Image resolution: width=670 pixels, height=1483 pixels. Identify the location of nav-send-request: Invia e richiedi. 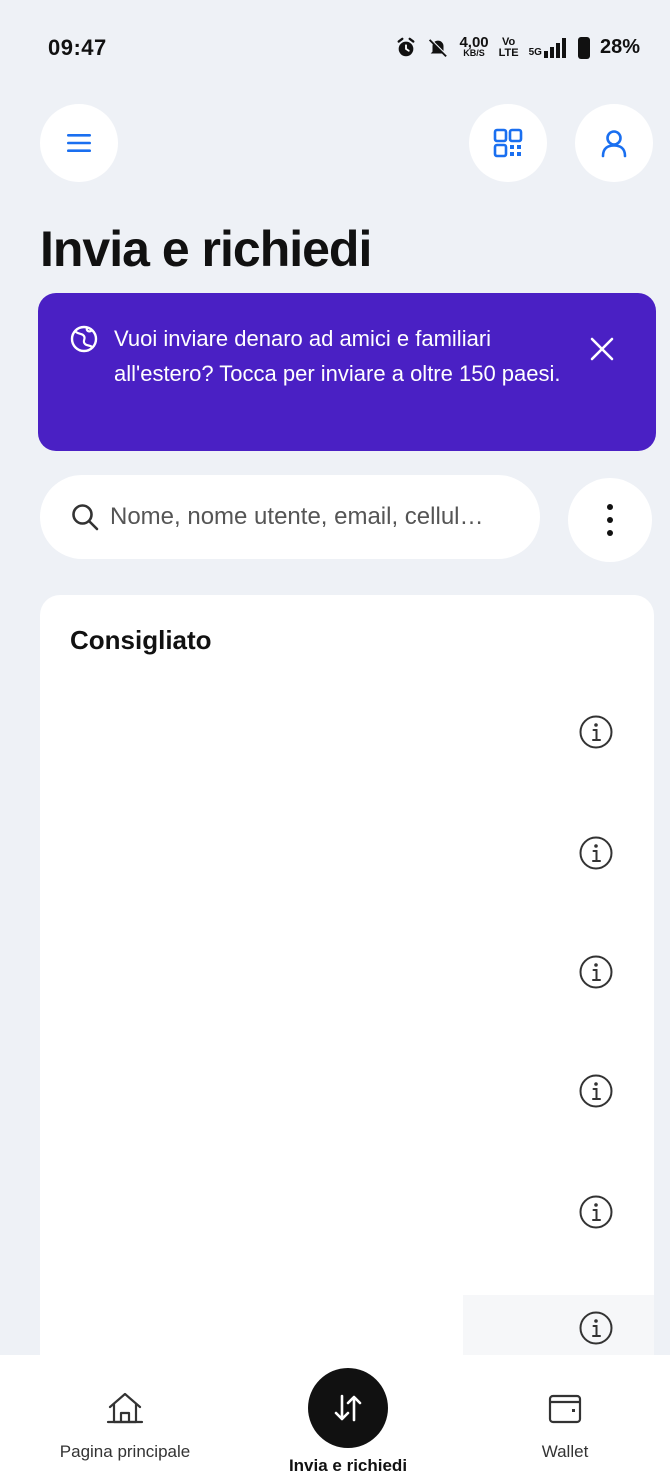
(348, 1422).